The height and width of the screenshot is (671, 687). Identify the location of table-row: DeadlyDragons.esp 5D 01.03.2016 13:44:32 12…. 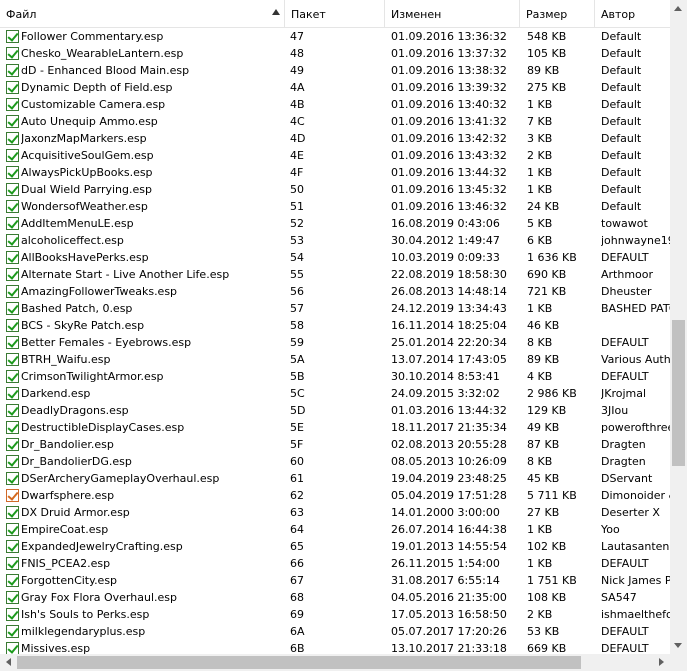
(335, 410).